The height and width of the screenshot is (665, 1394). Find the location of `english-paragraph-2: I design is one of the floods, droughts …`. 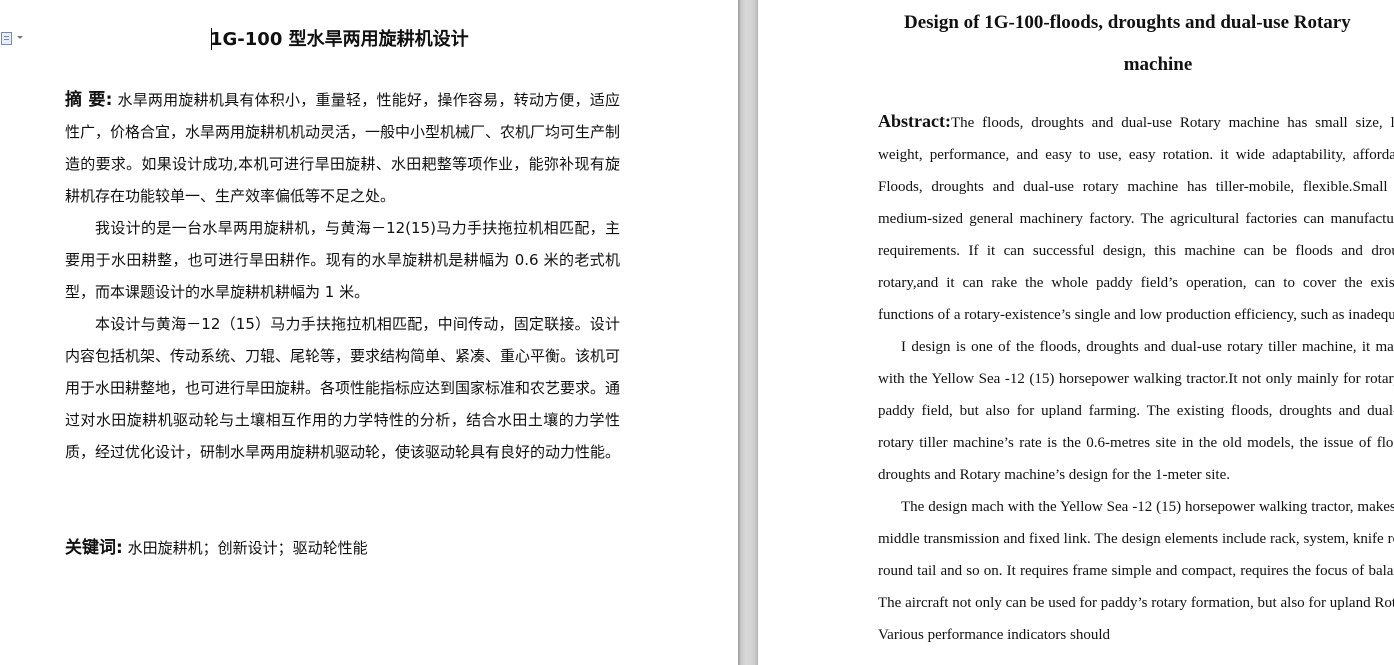

english-paragraph-2: I design is one of the floods, droughts … is located at coordinates (1136, 411).